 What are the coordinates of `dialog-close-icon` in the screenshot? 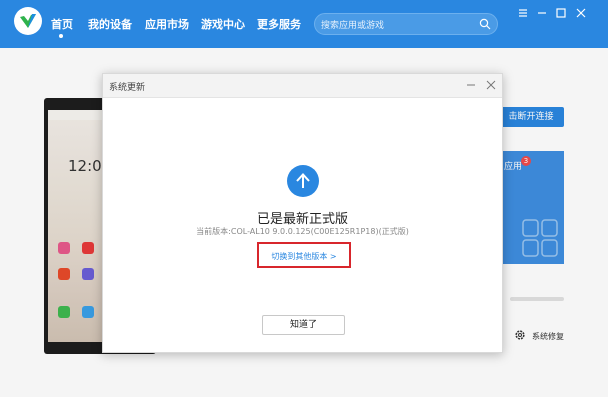 It's located at (491, 85).